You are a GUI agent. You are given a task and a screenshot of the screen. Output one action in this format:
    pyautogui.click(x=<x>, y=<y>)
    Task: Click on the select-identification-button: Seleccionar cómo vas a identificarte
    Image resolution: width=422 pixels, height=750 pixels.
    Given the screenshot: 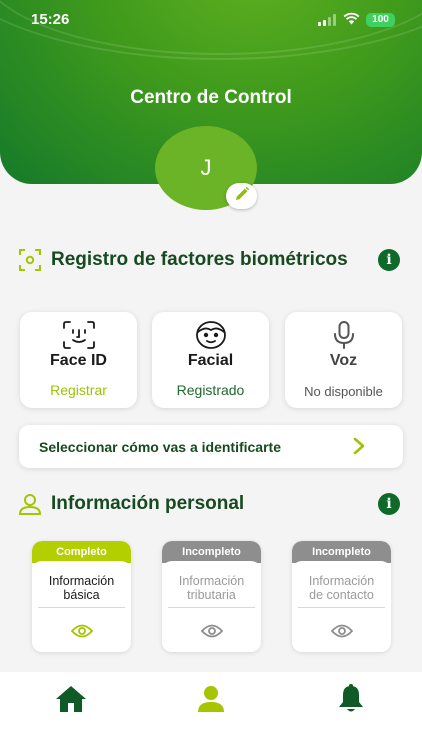 What is the action you would take?
    pyautogui.click(x=211, y=446)
    